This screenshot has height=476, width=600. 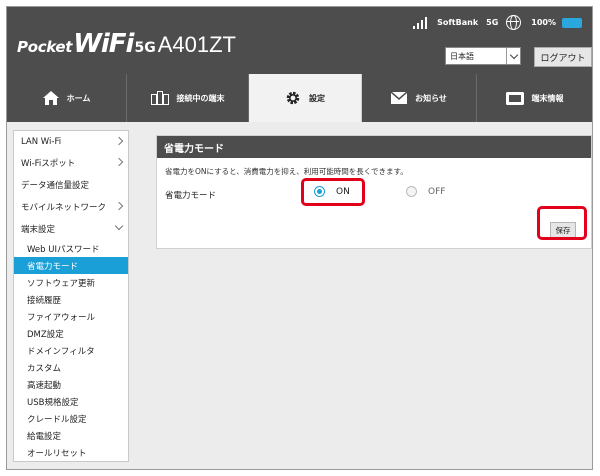 What do you see at coordinates (196, 44) in the screenshot?
I see `model-name: A401ZT` at bounding box center [196, 44].